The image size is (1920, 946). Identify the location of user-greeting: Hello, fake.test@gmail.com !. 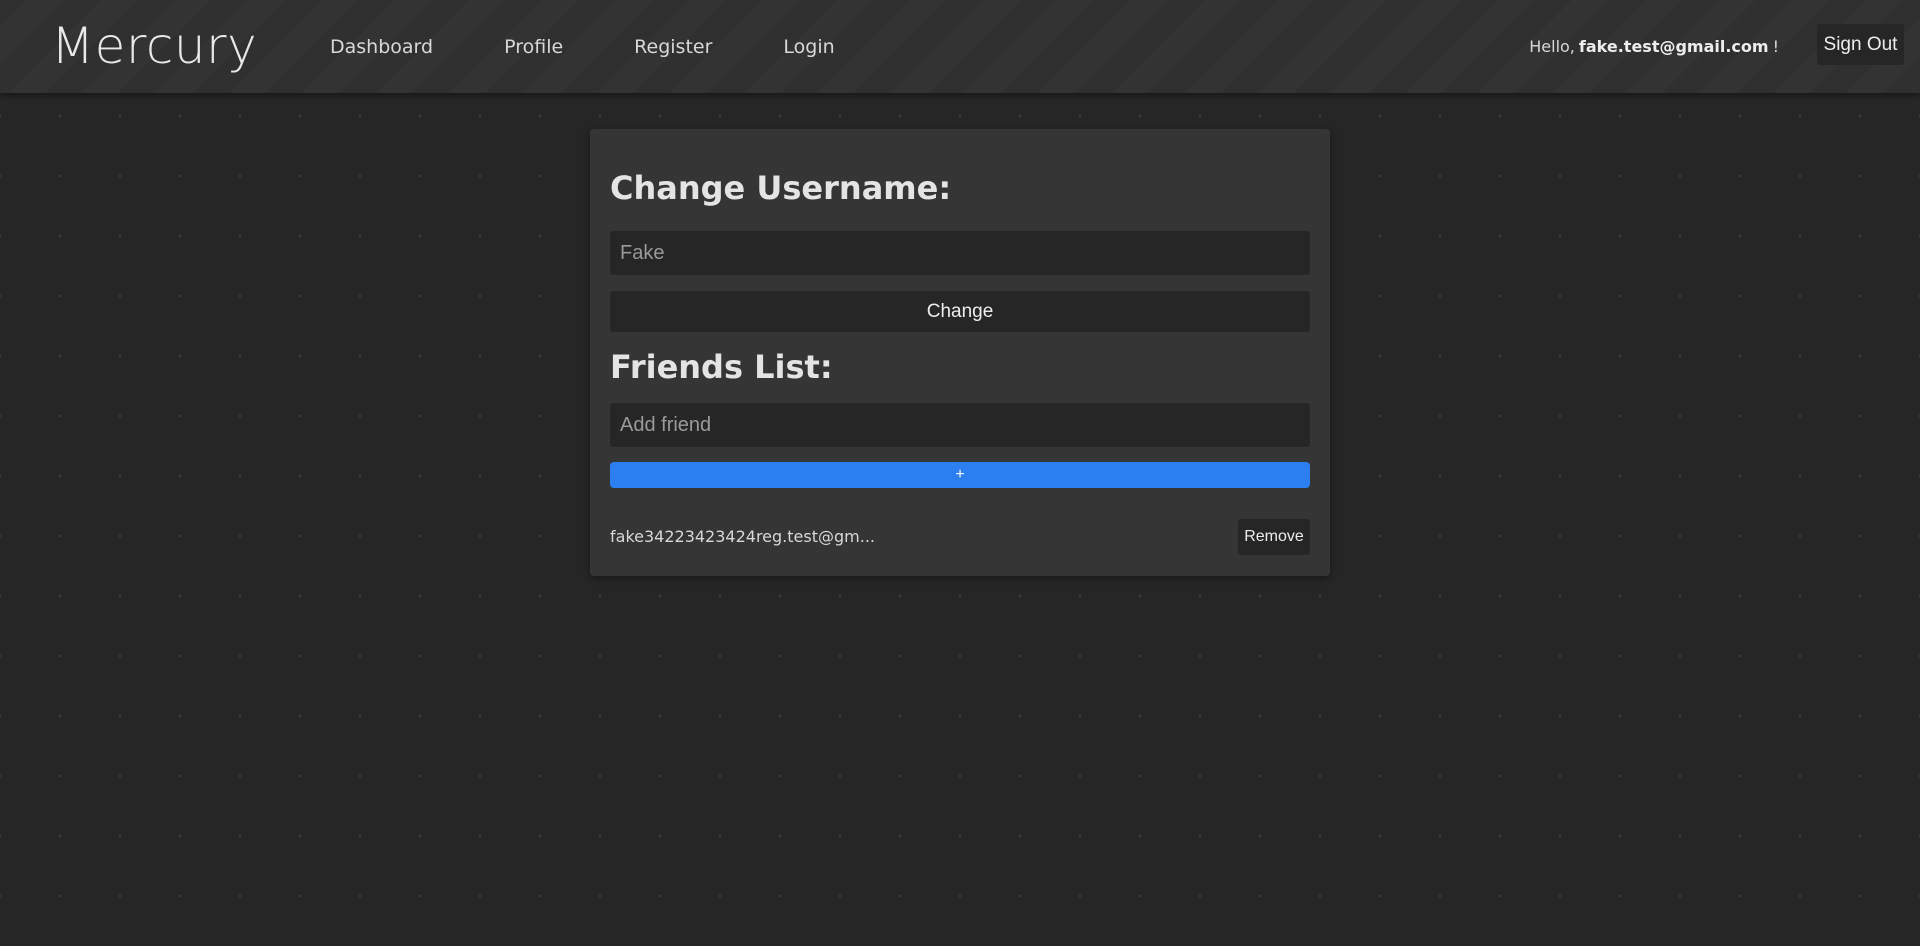
(1654, 46).